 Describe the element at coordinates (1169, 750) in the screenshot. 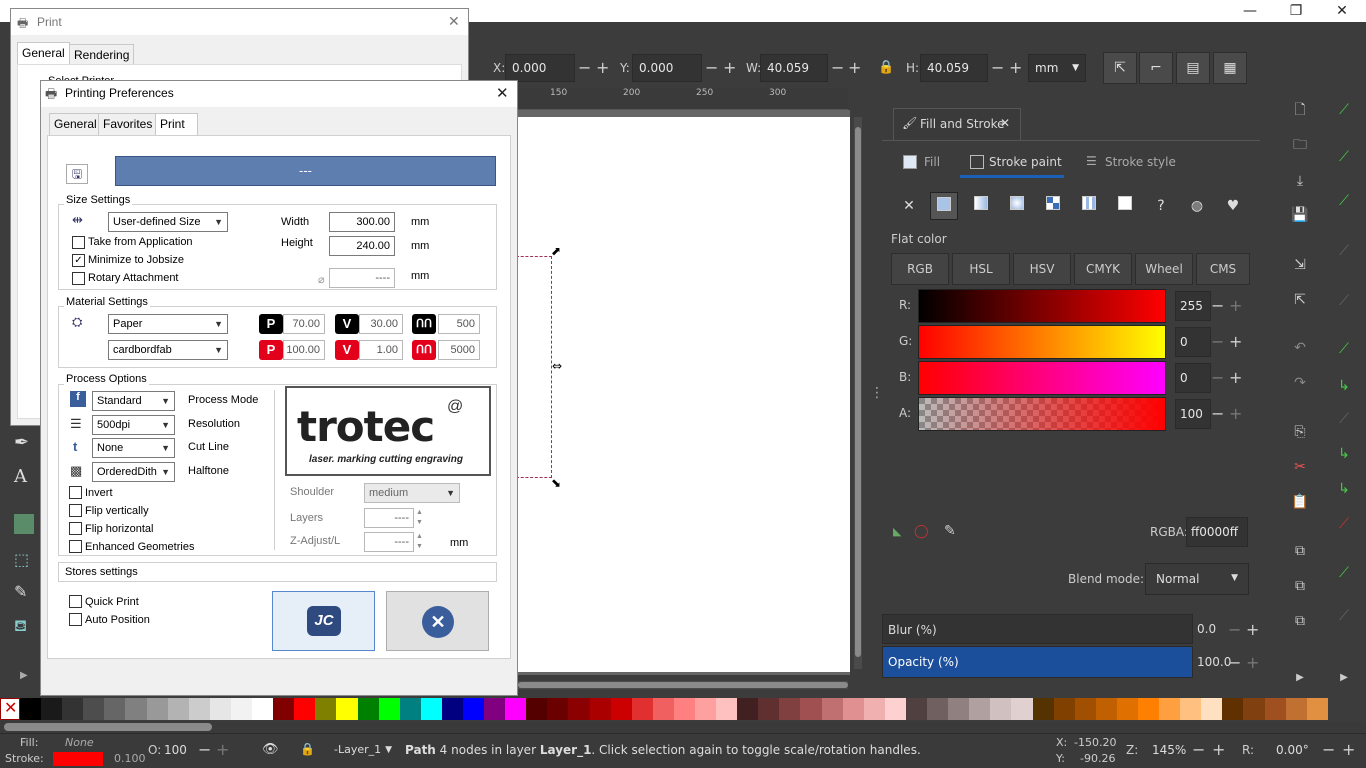

I see `zoom-input: 145%` at that location.